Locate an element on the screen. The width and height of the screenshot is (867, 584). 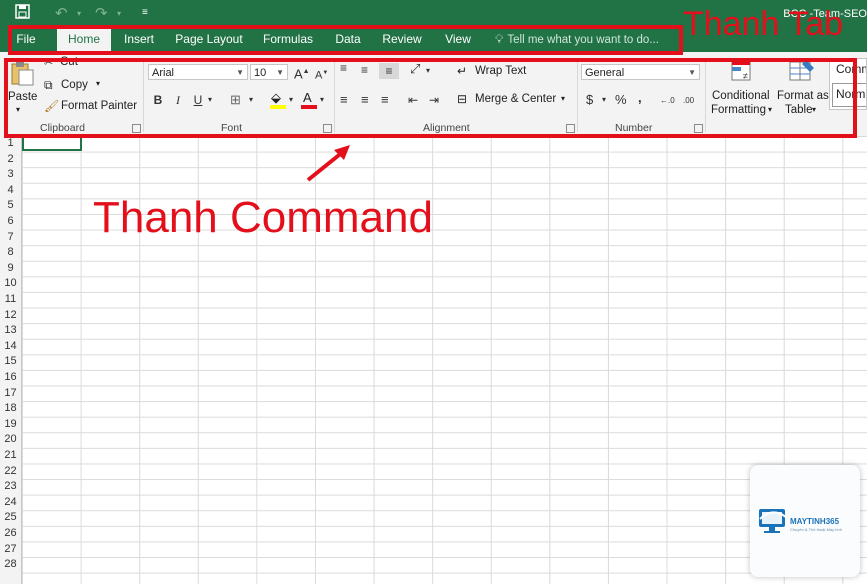
row-header: 8 is located at coordinates (10, 253).